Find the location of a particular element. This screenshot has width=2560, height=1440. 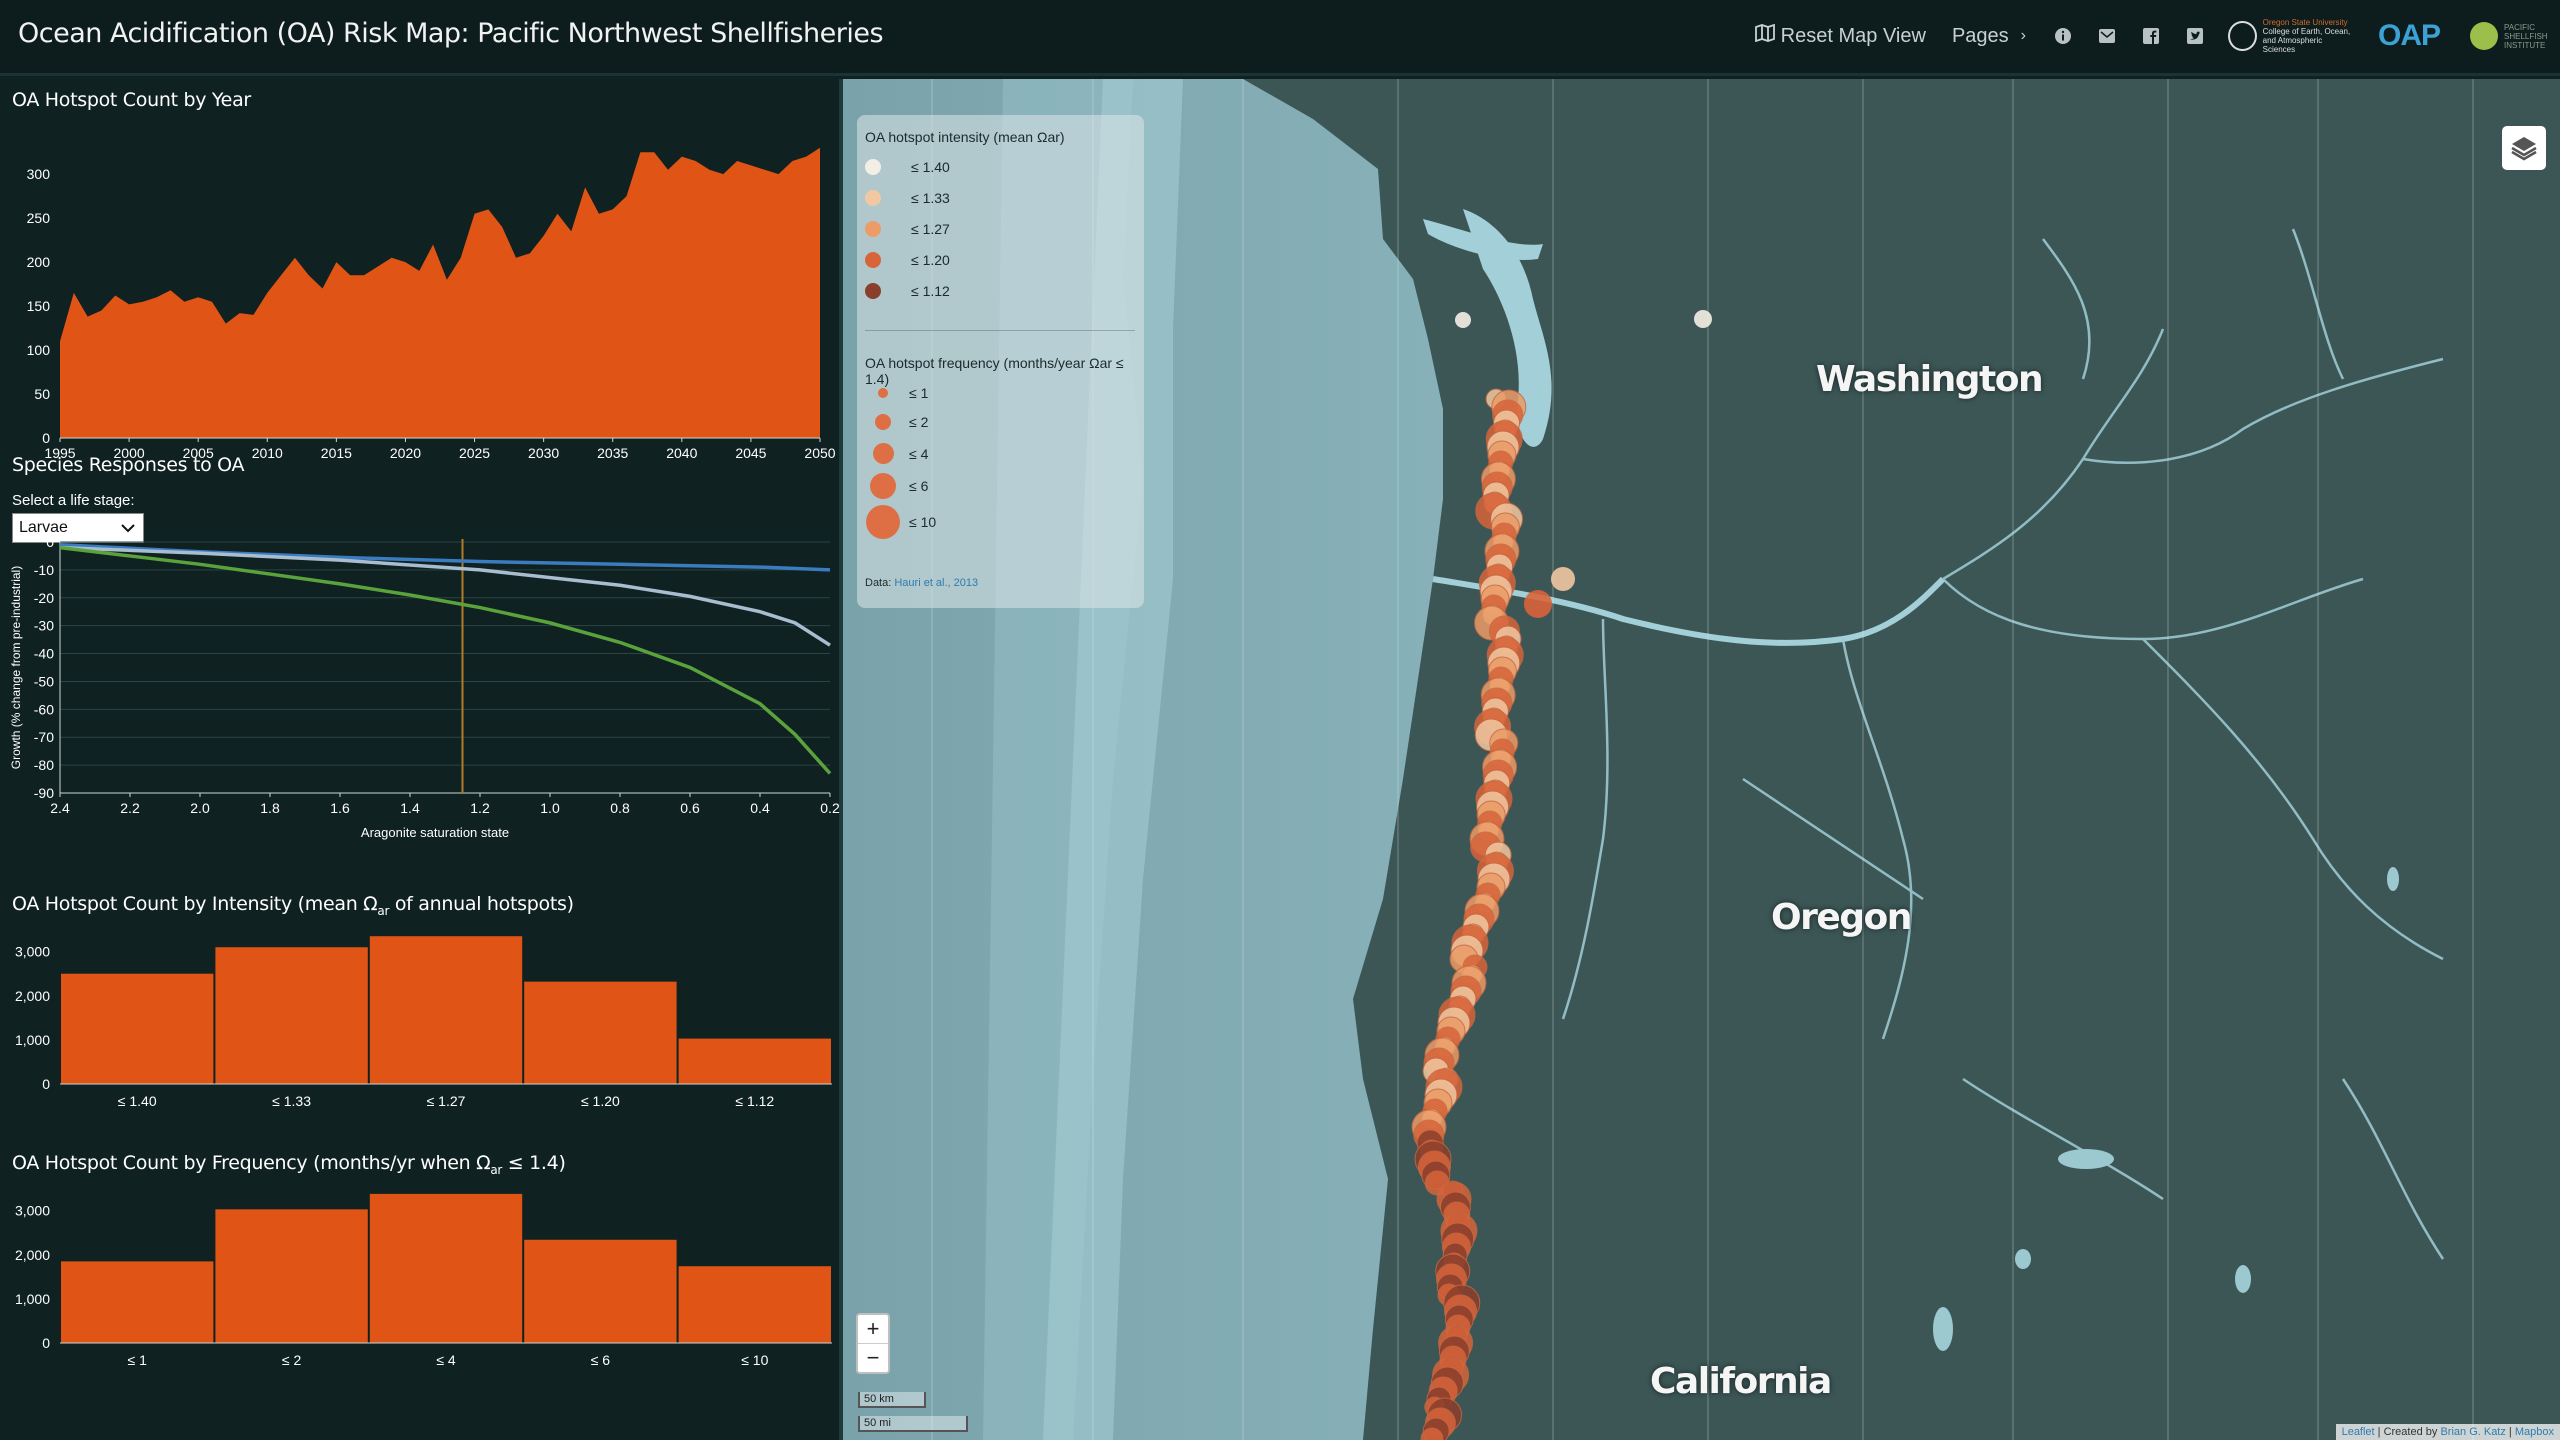

x-tick-label: 2.2 is located at coordinates (130, 808).